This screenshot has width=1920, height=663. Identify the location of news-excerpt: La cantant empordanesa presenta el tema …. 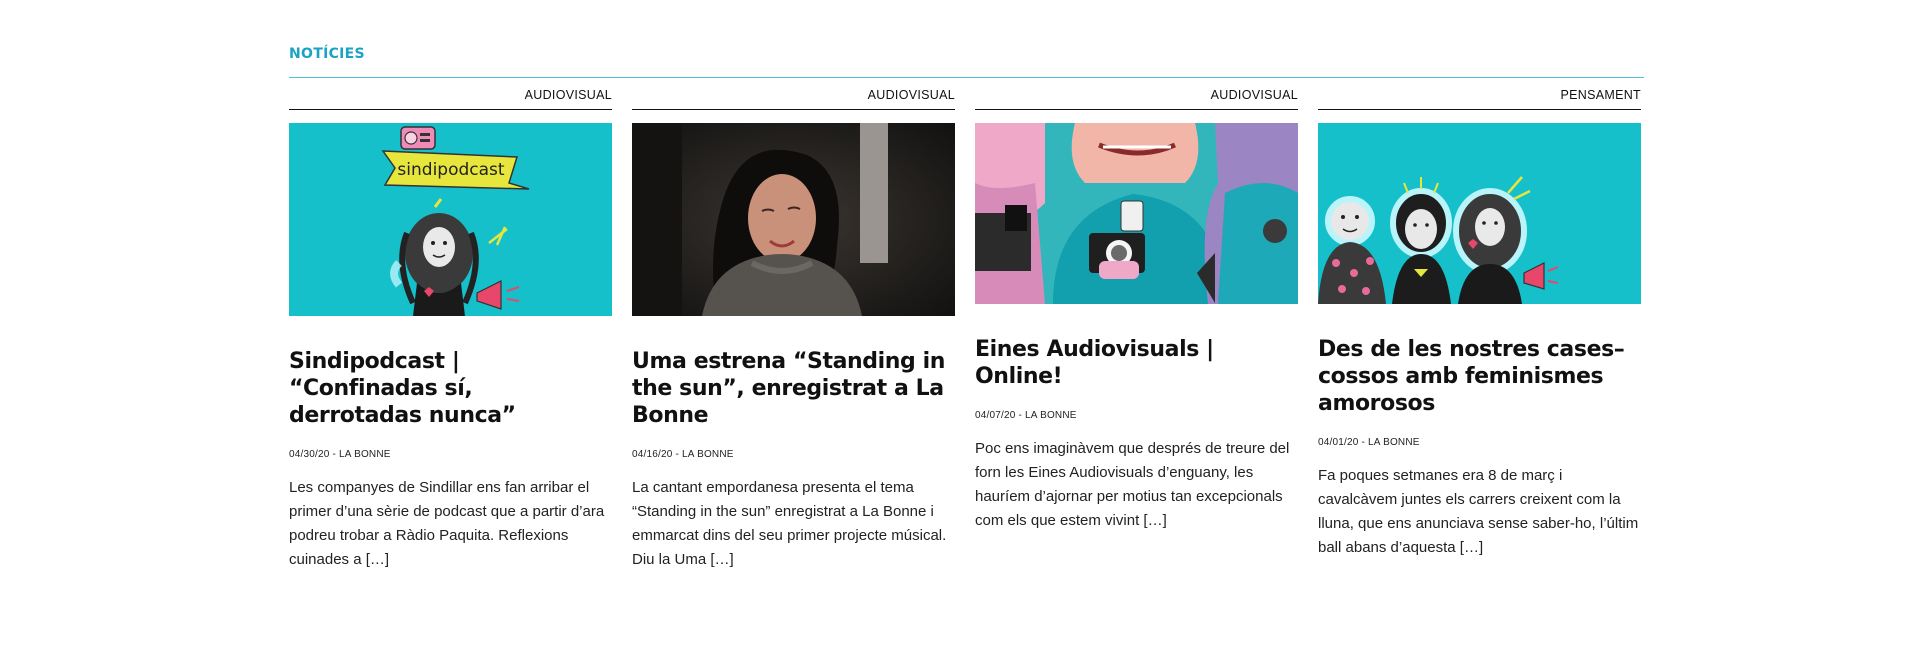
(789, 523).